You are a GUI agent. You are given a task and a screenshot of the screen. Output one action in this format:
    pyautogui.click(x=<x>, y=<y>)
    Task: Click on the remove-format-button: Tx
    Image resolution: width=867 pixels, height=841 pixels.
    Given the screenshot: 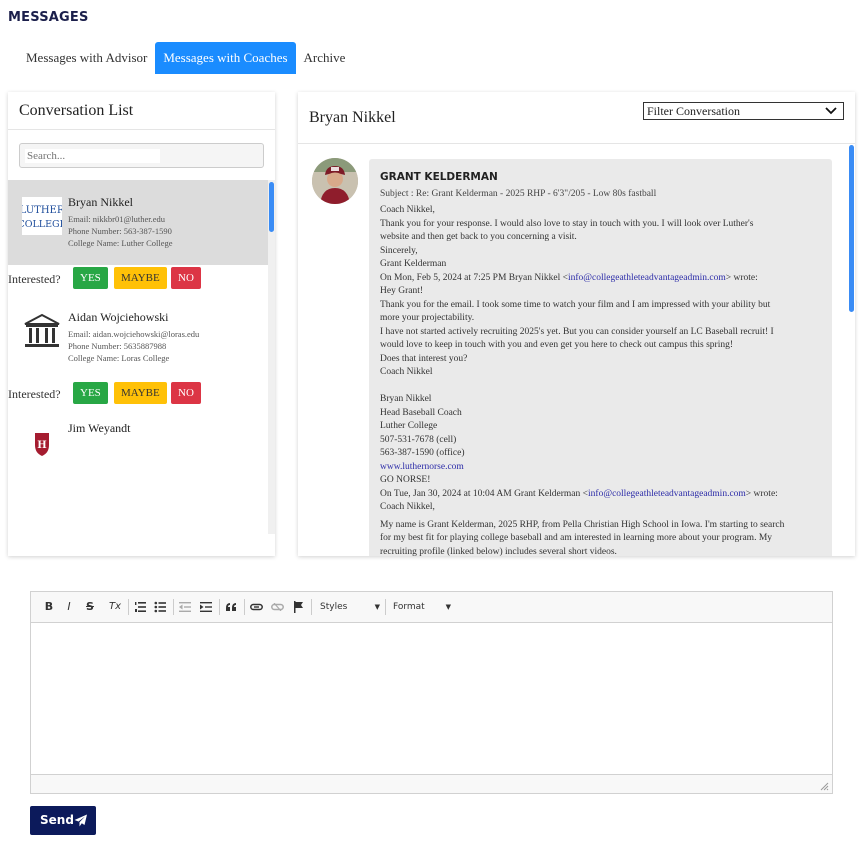 What is the action you would take?
    pyautogui.click(x=115, y=607)
    